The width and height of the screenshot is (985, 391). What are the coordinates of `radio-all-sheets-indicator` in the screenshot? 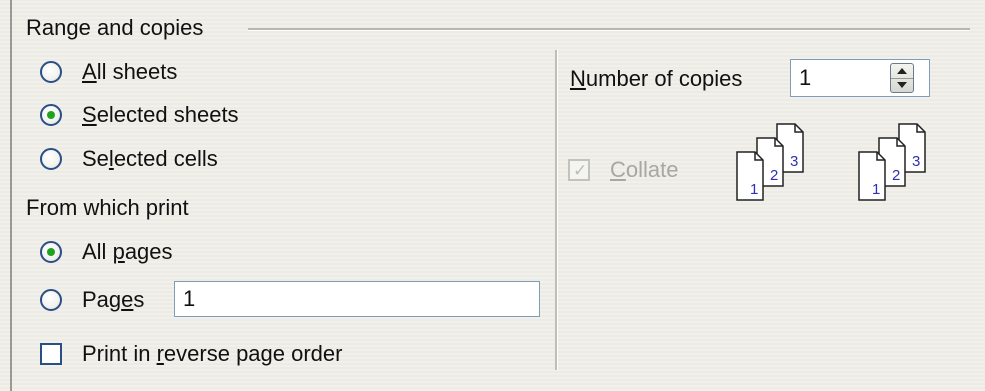 It's located at (51, 72).